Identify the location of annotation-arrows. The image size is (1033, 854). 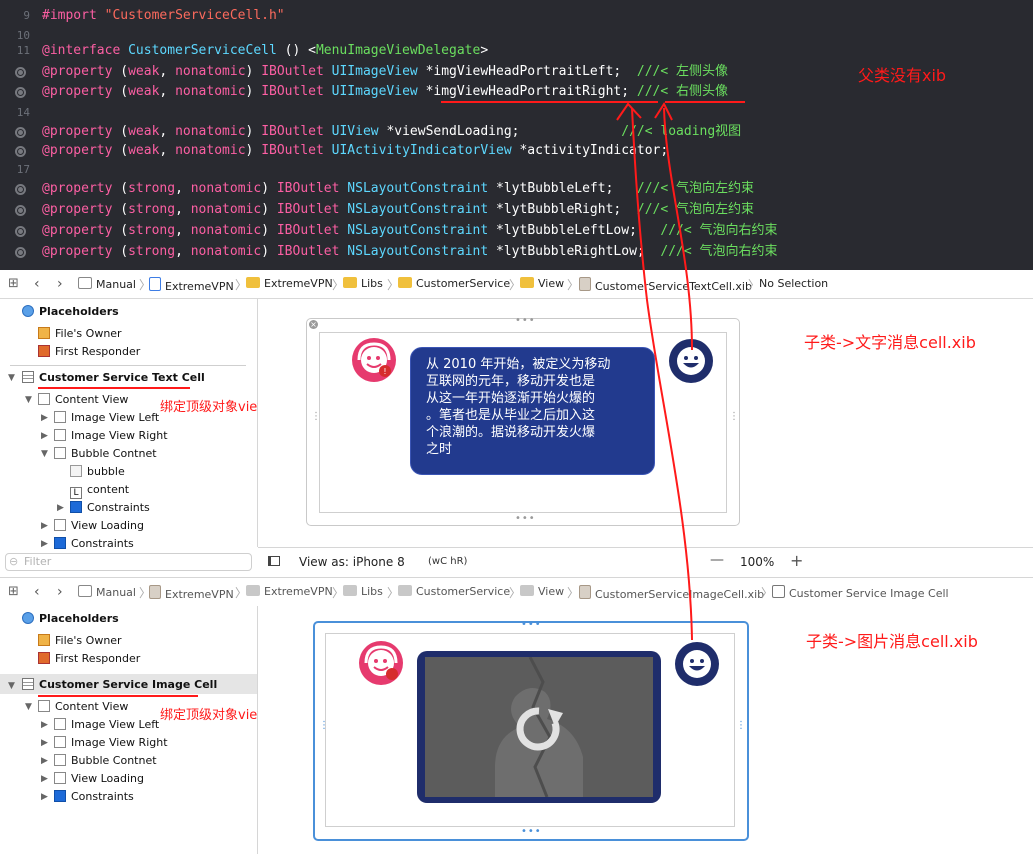
(654, 371).